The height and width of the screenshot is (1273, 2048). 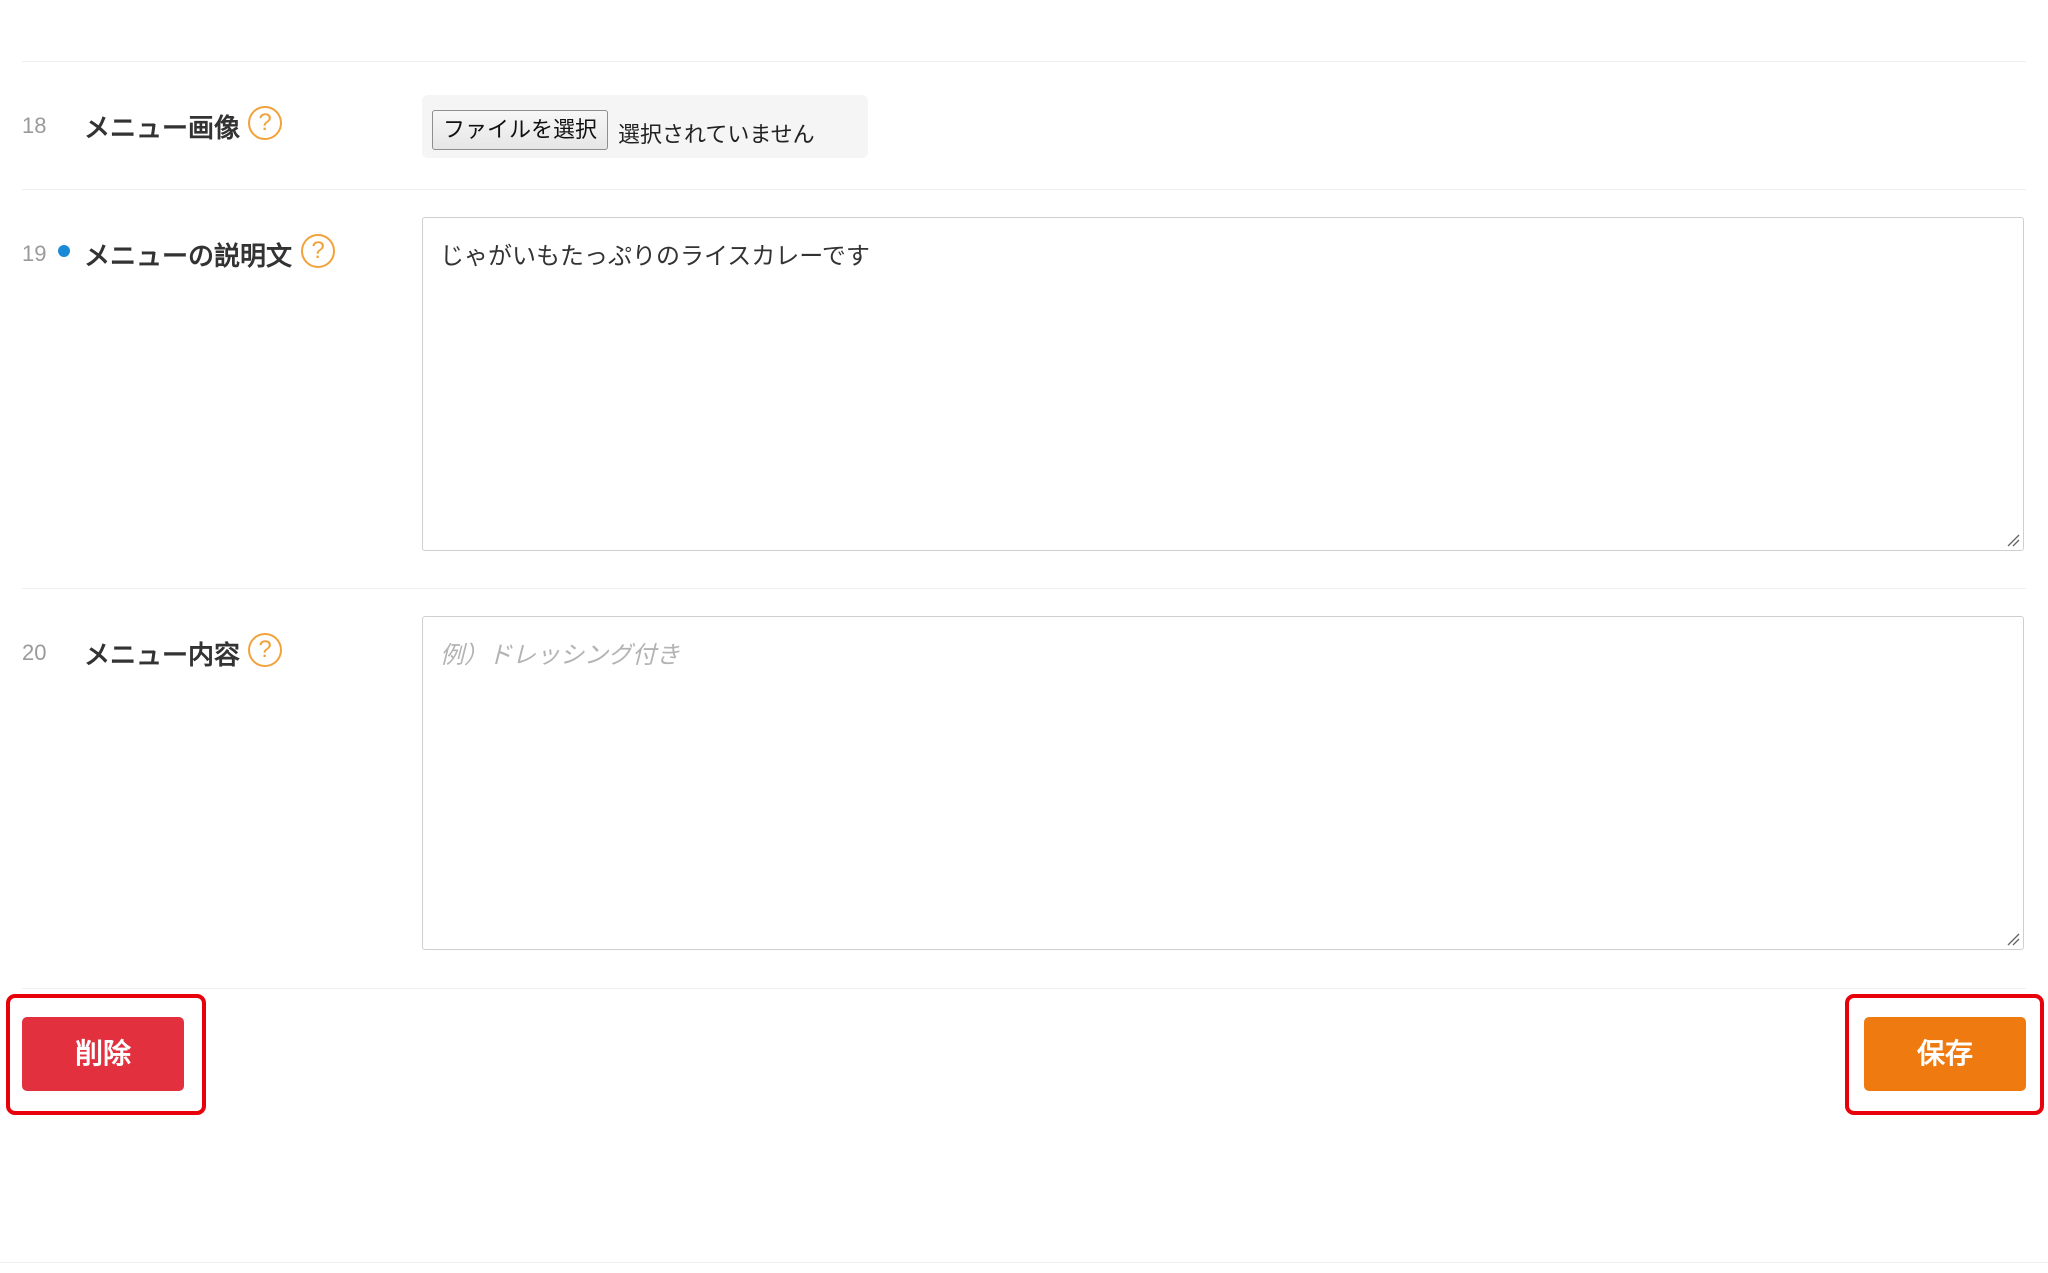 What do you see at coordinates (64, 251) in the screenshot?
I see `required-indicator` at bounding box center [64, 251].